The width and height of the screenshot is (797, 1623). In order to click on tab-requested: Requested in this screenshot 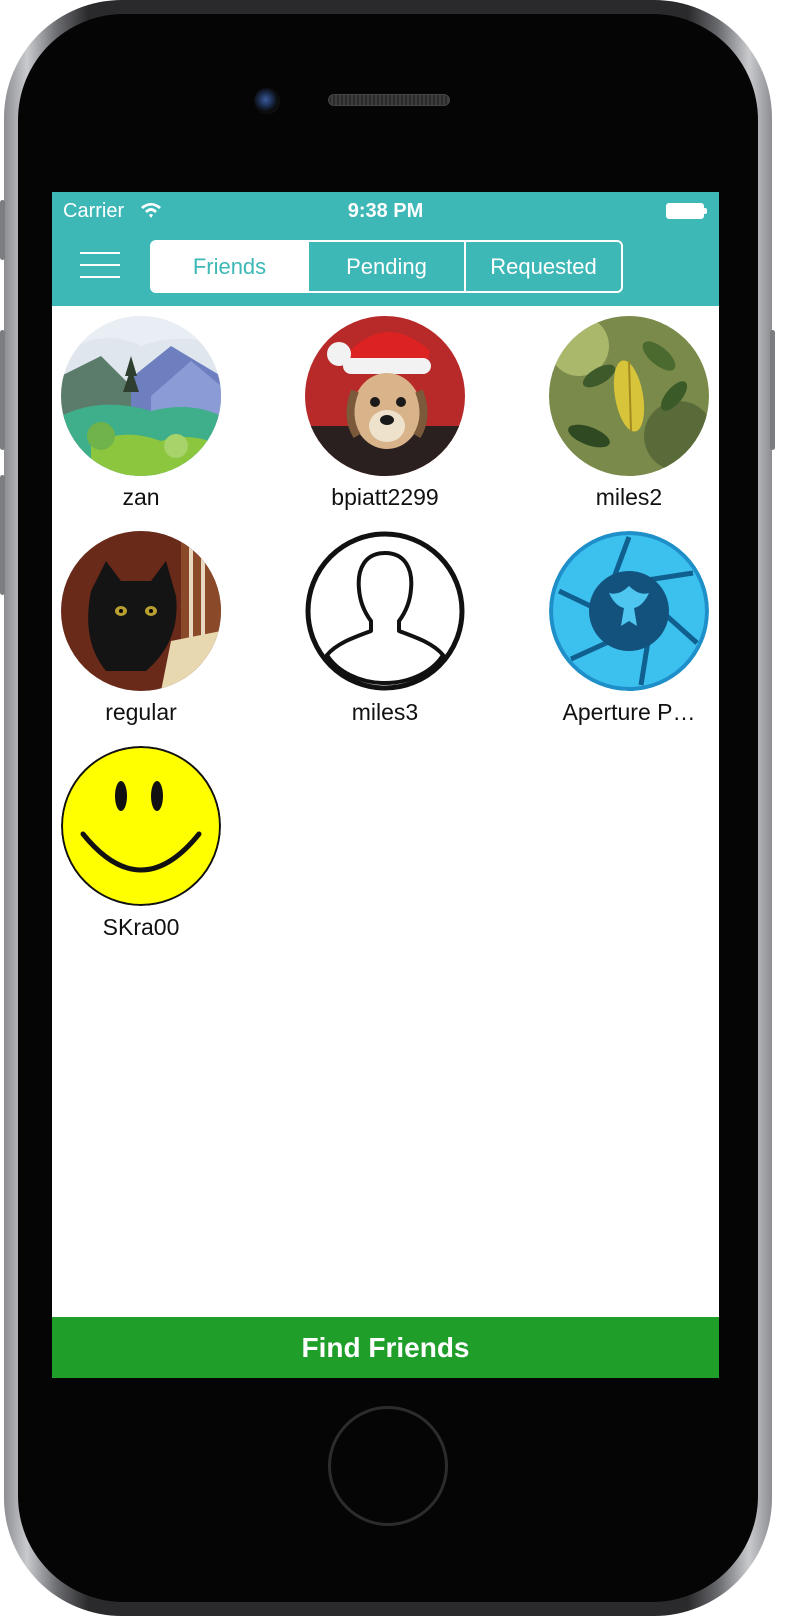, I will do `click(542, 266)`.